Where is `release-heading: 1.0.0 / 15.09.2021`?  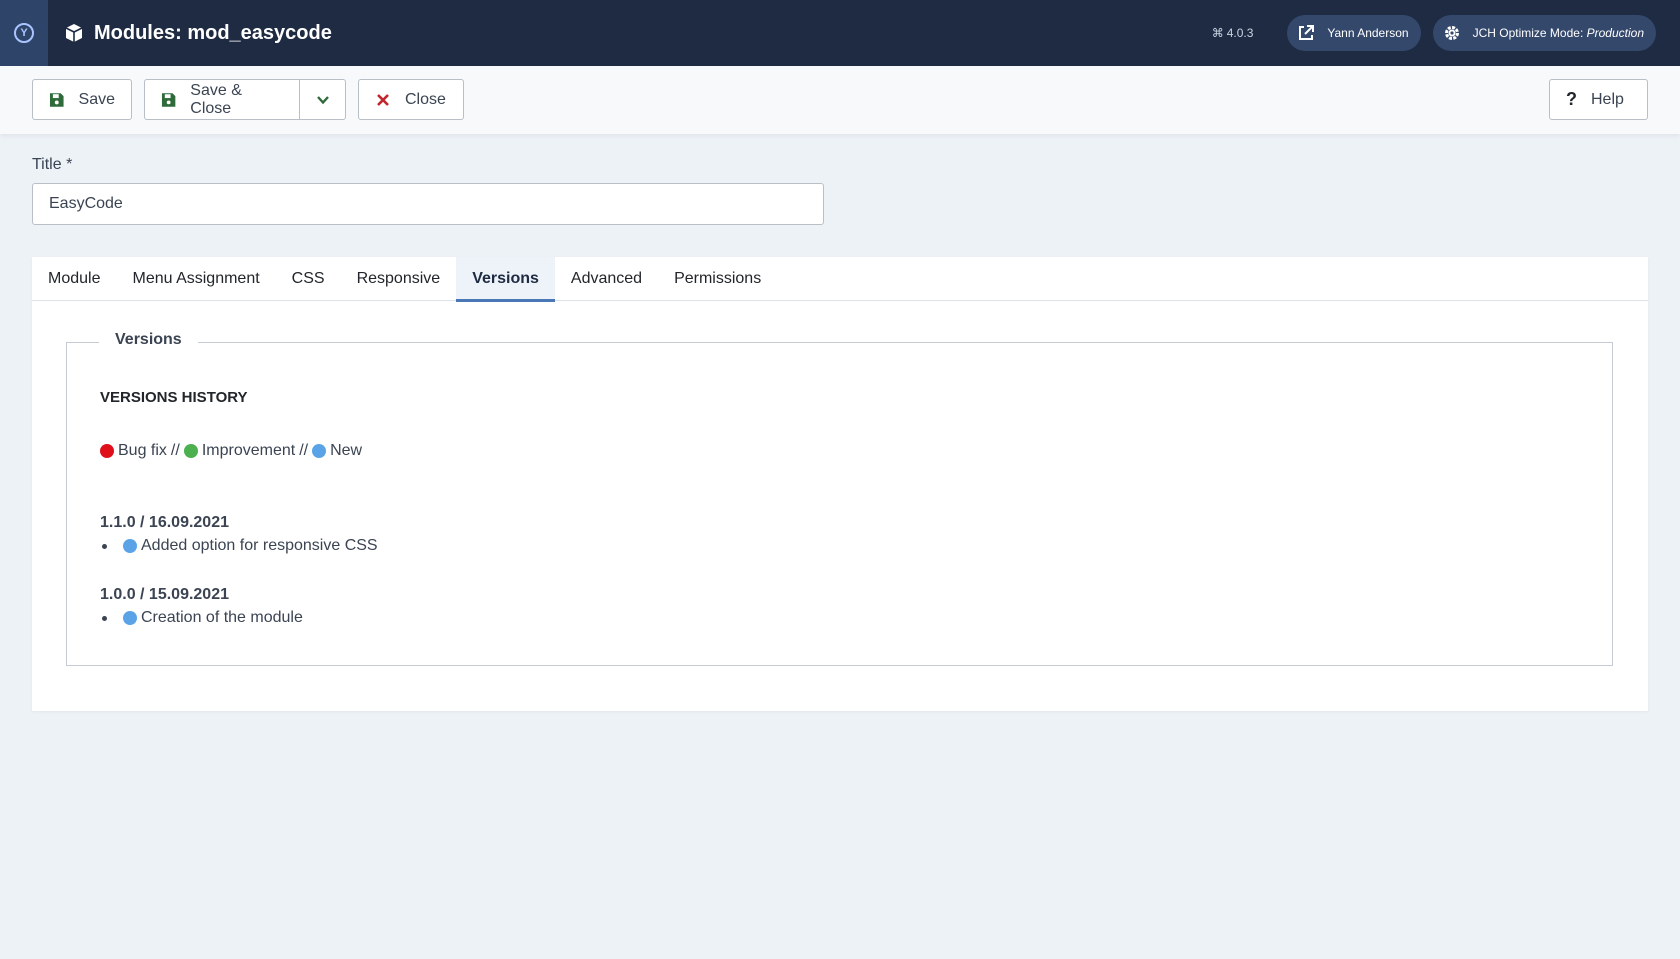 release-heading: 1.0.0 / 15.09.2021 is located at coordinates (164, 594).